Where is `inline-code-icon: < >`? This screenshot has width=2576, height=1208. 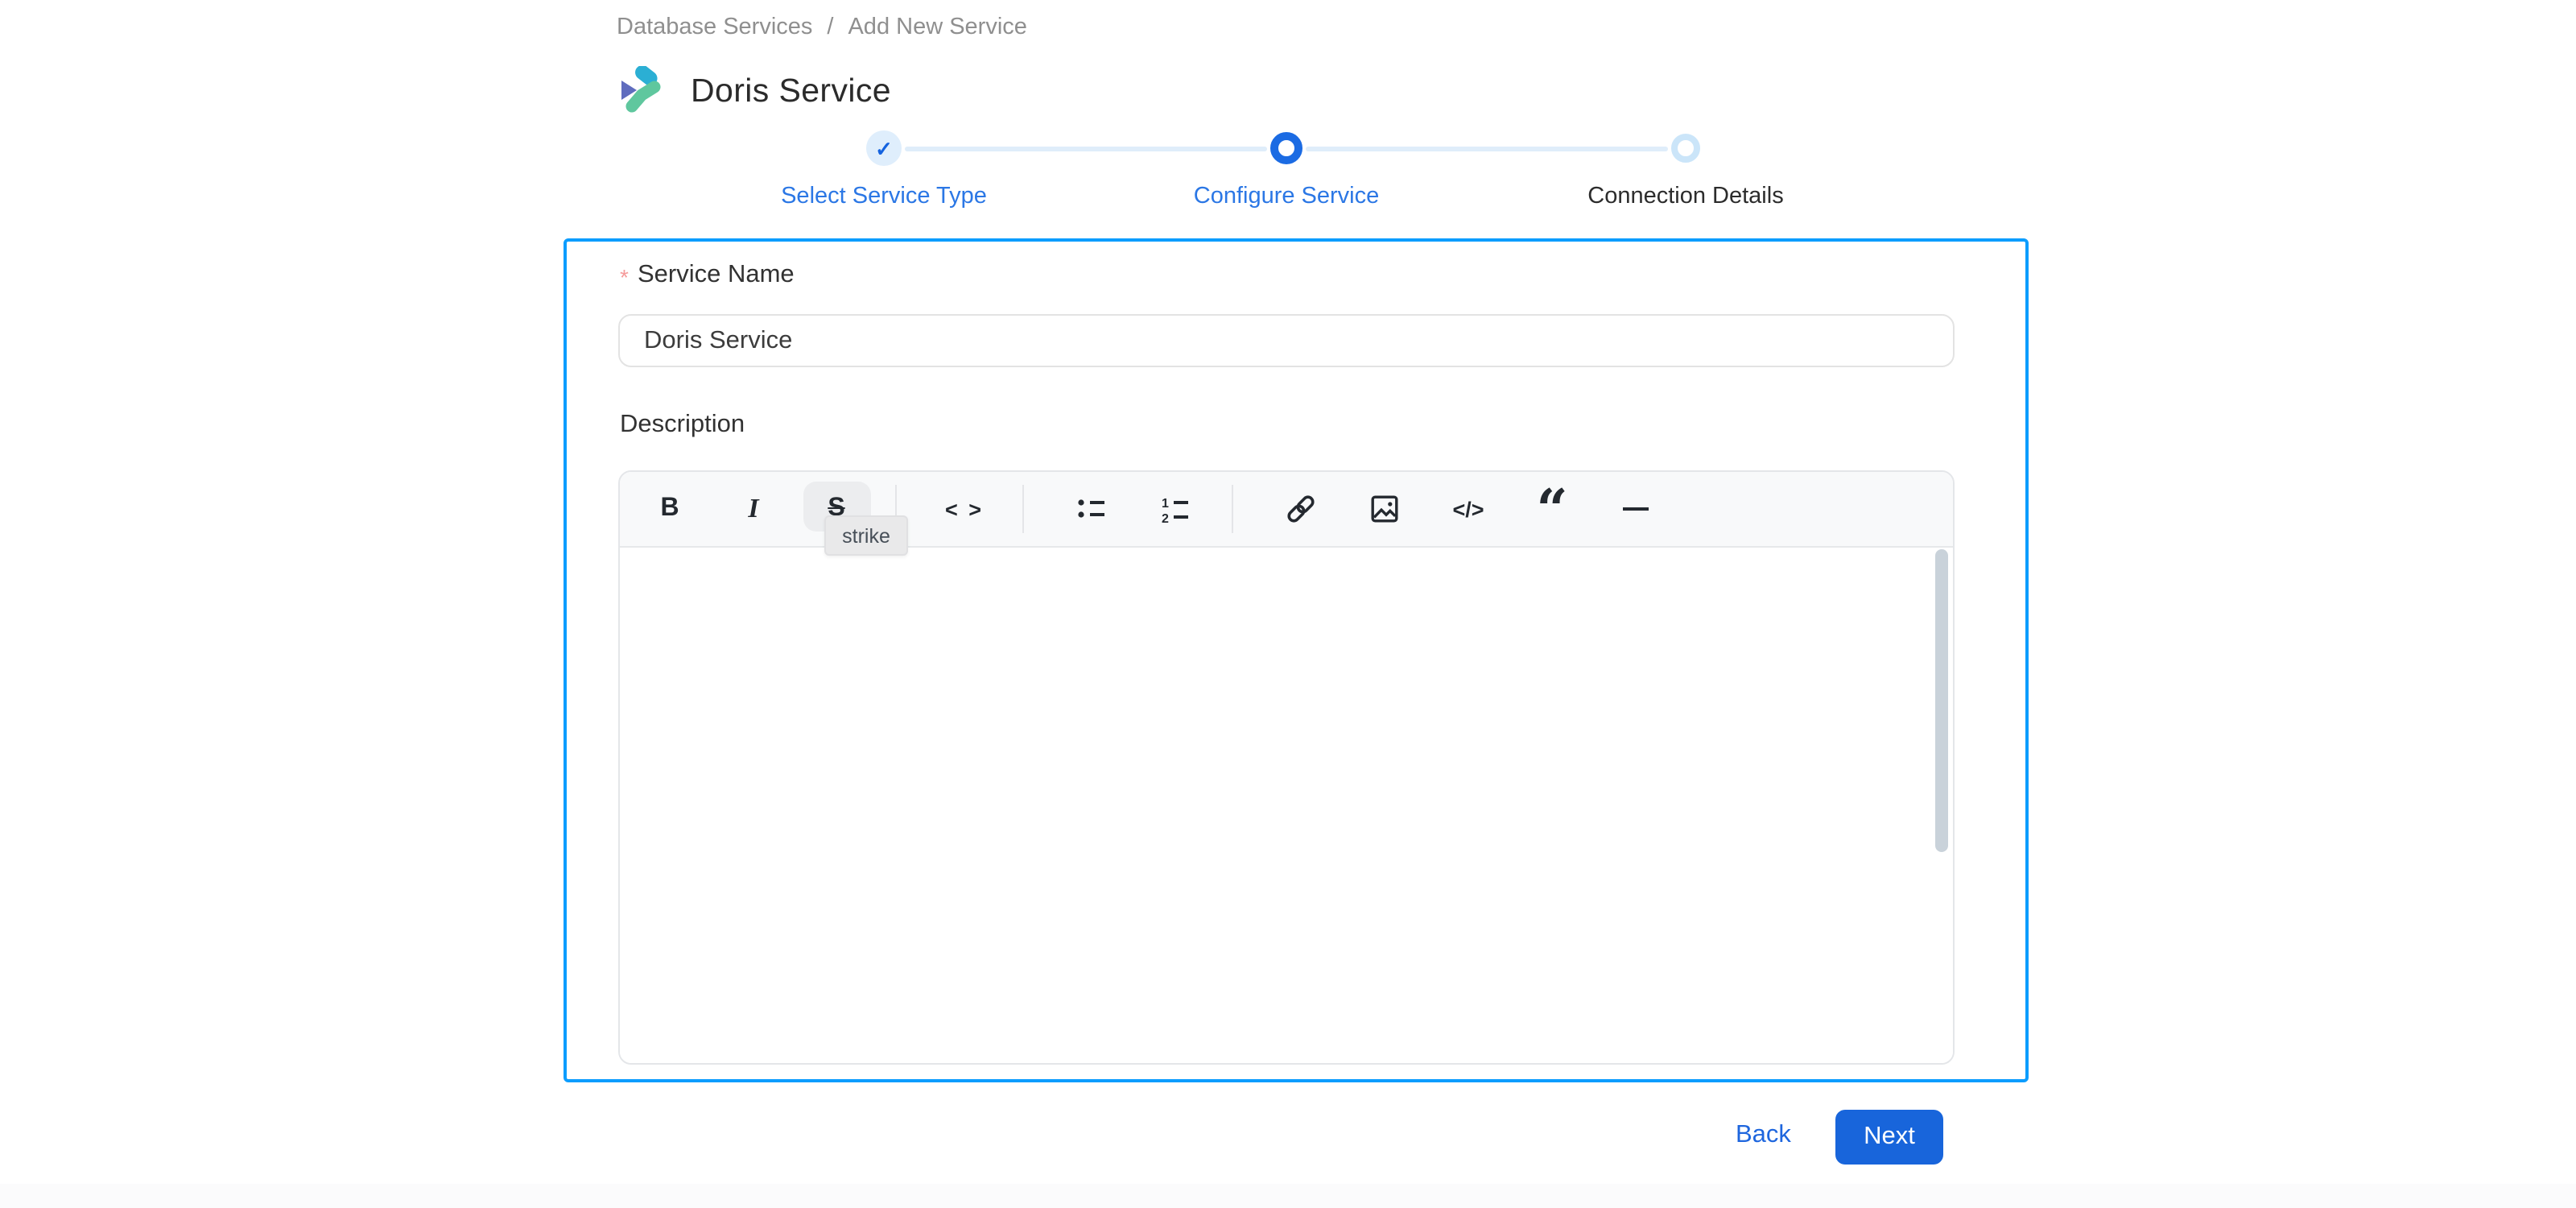 inline-code-icon: < > is located at coordinates (965, 509).